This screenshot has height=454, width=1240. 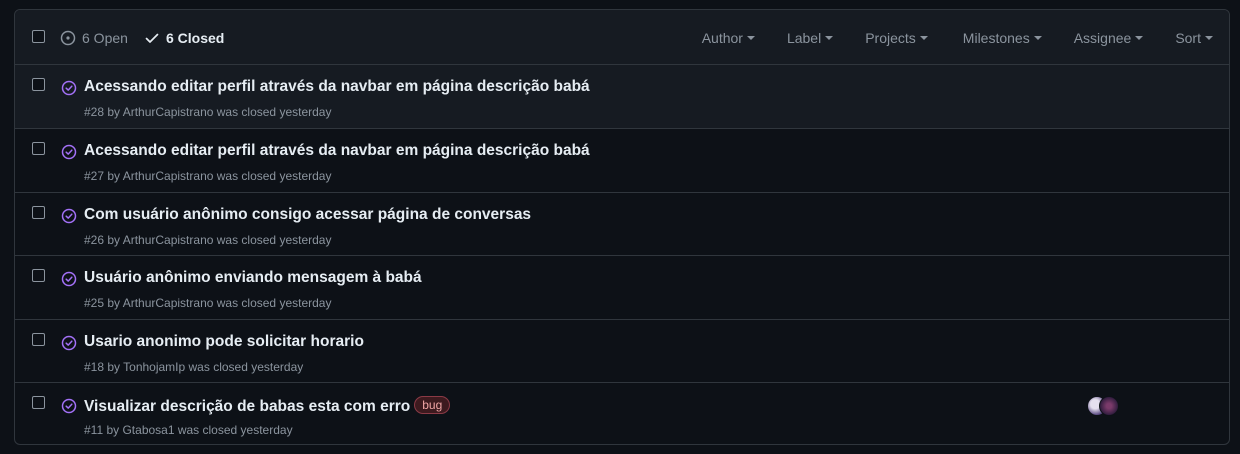 What do you see at coordinates (195, 37) in the screenshot?
I see `closed-count-label: 6 Closed` at bounding box center [195, 37].